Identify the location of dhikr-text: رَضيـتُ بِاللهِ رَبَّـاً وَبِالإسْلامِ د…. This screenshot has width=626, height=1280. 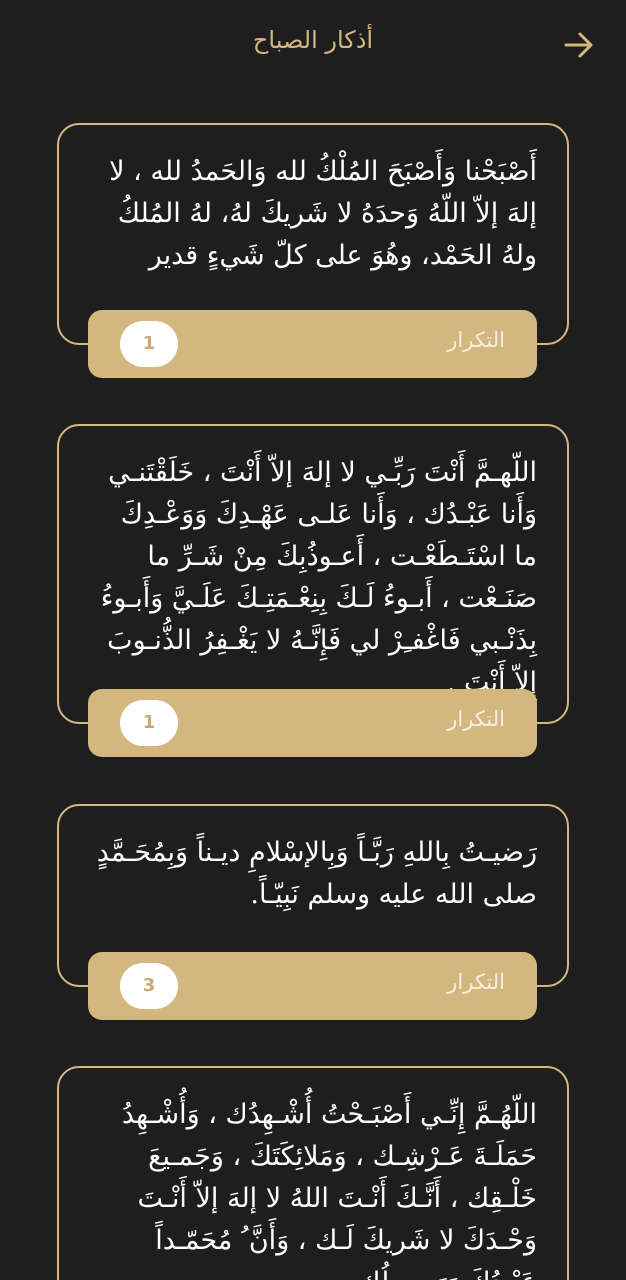
(316, 873).